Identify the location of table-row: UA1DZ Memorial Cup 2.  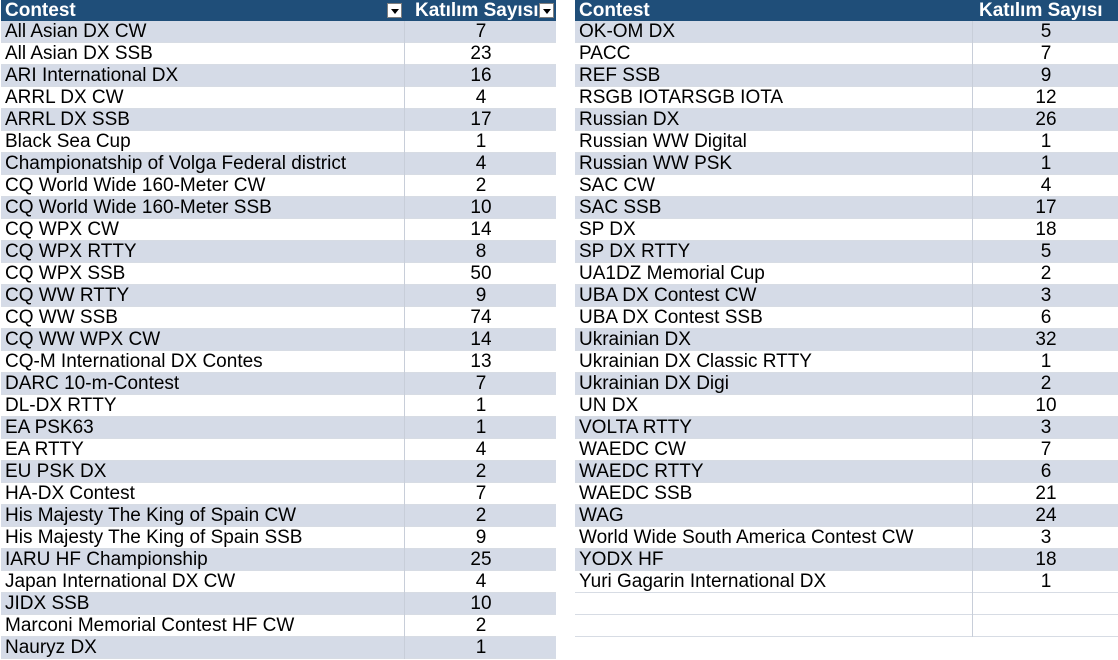
(846, 274).